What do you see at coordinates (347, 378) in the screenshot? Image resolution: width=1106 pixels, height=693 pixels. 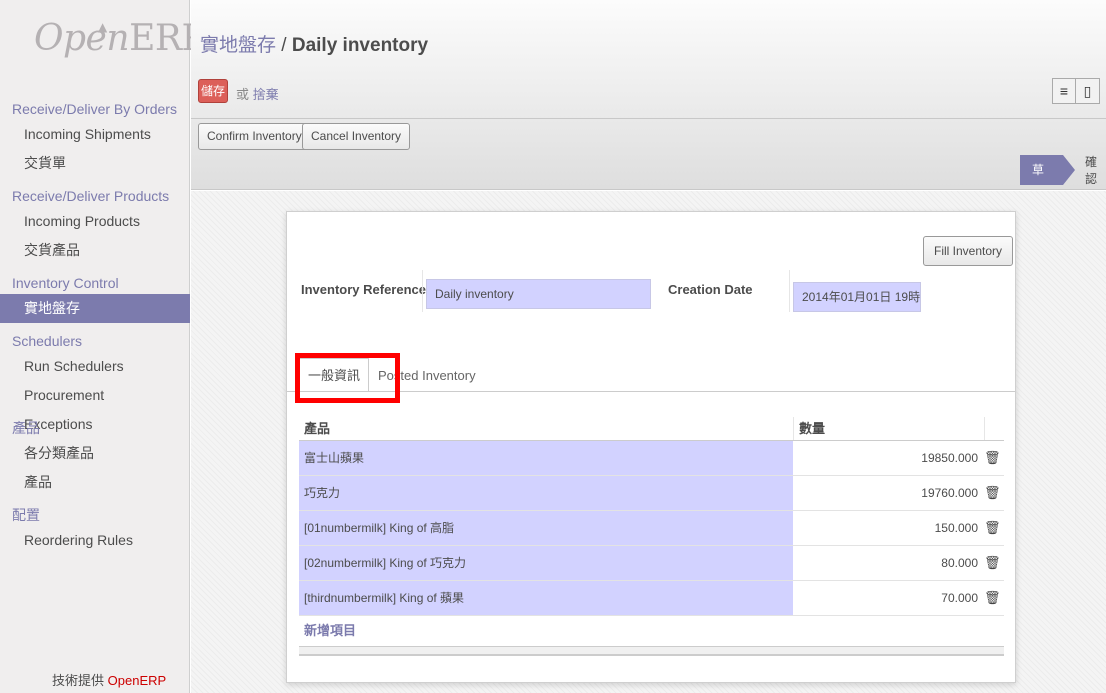 I see `highlight-annotation` at bounding box center [347, 378].